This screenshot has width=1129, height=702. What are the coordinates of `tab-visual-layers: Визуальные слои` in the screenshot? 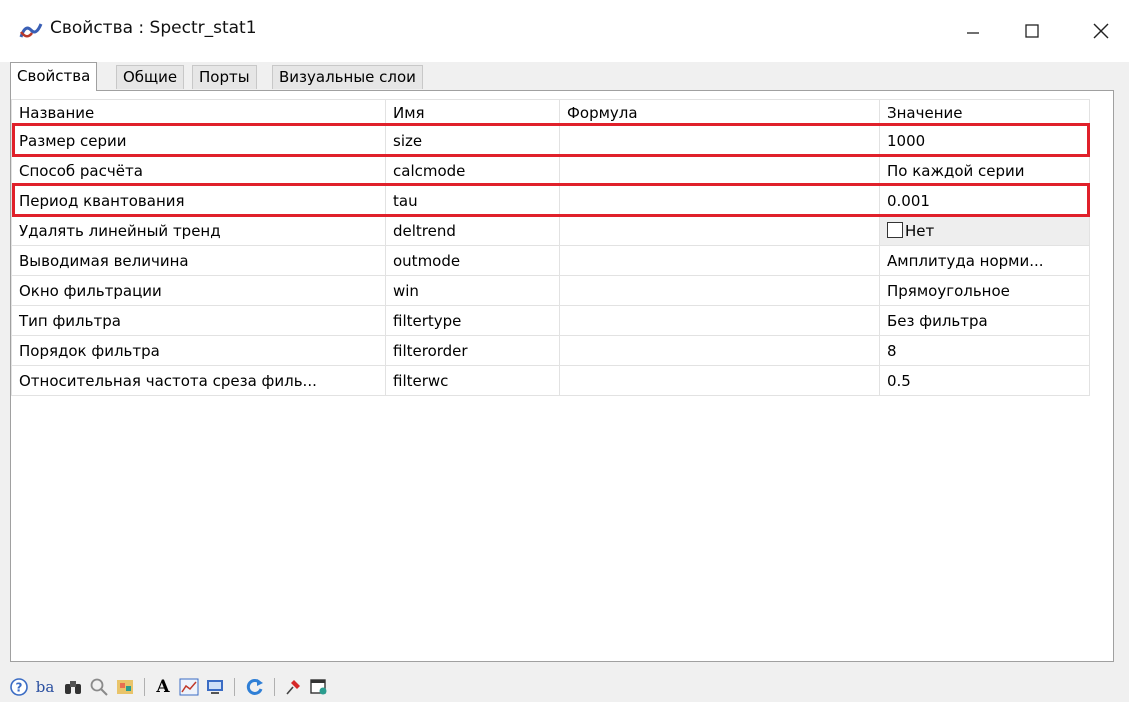 It's located at (347, 77).